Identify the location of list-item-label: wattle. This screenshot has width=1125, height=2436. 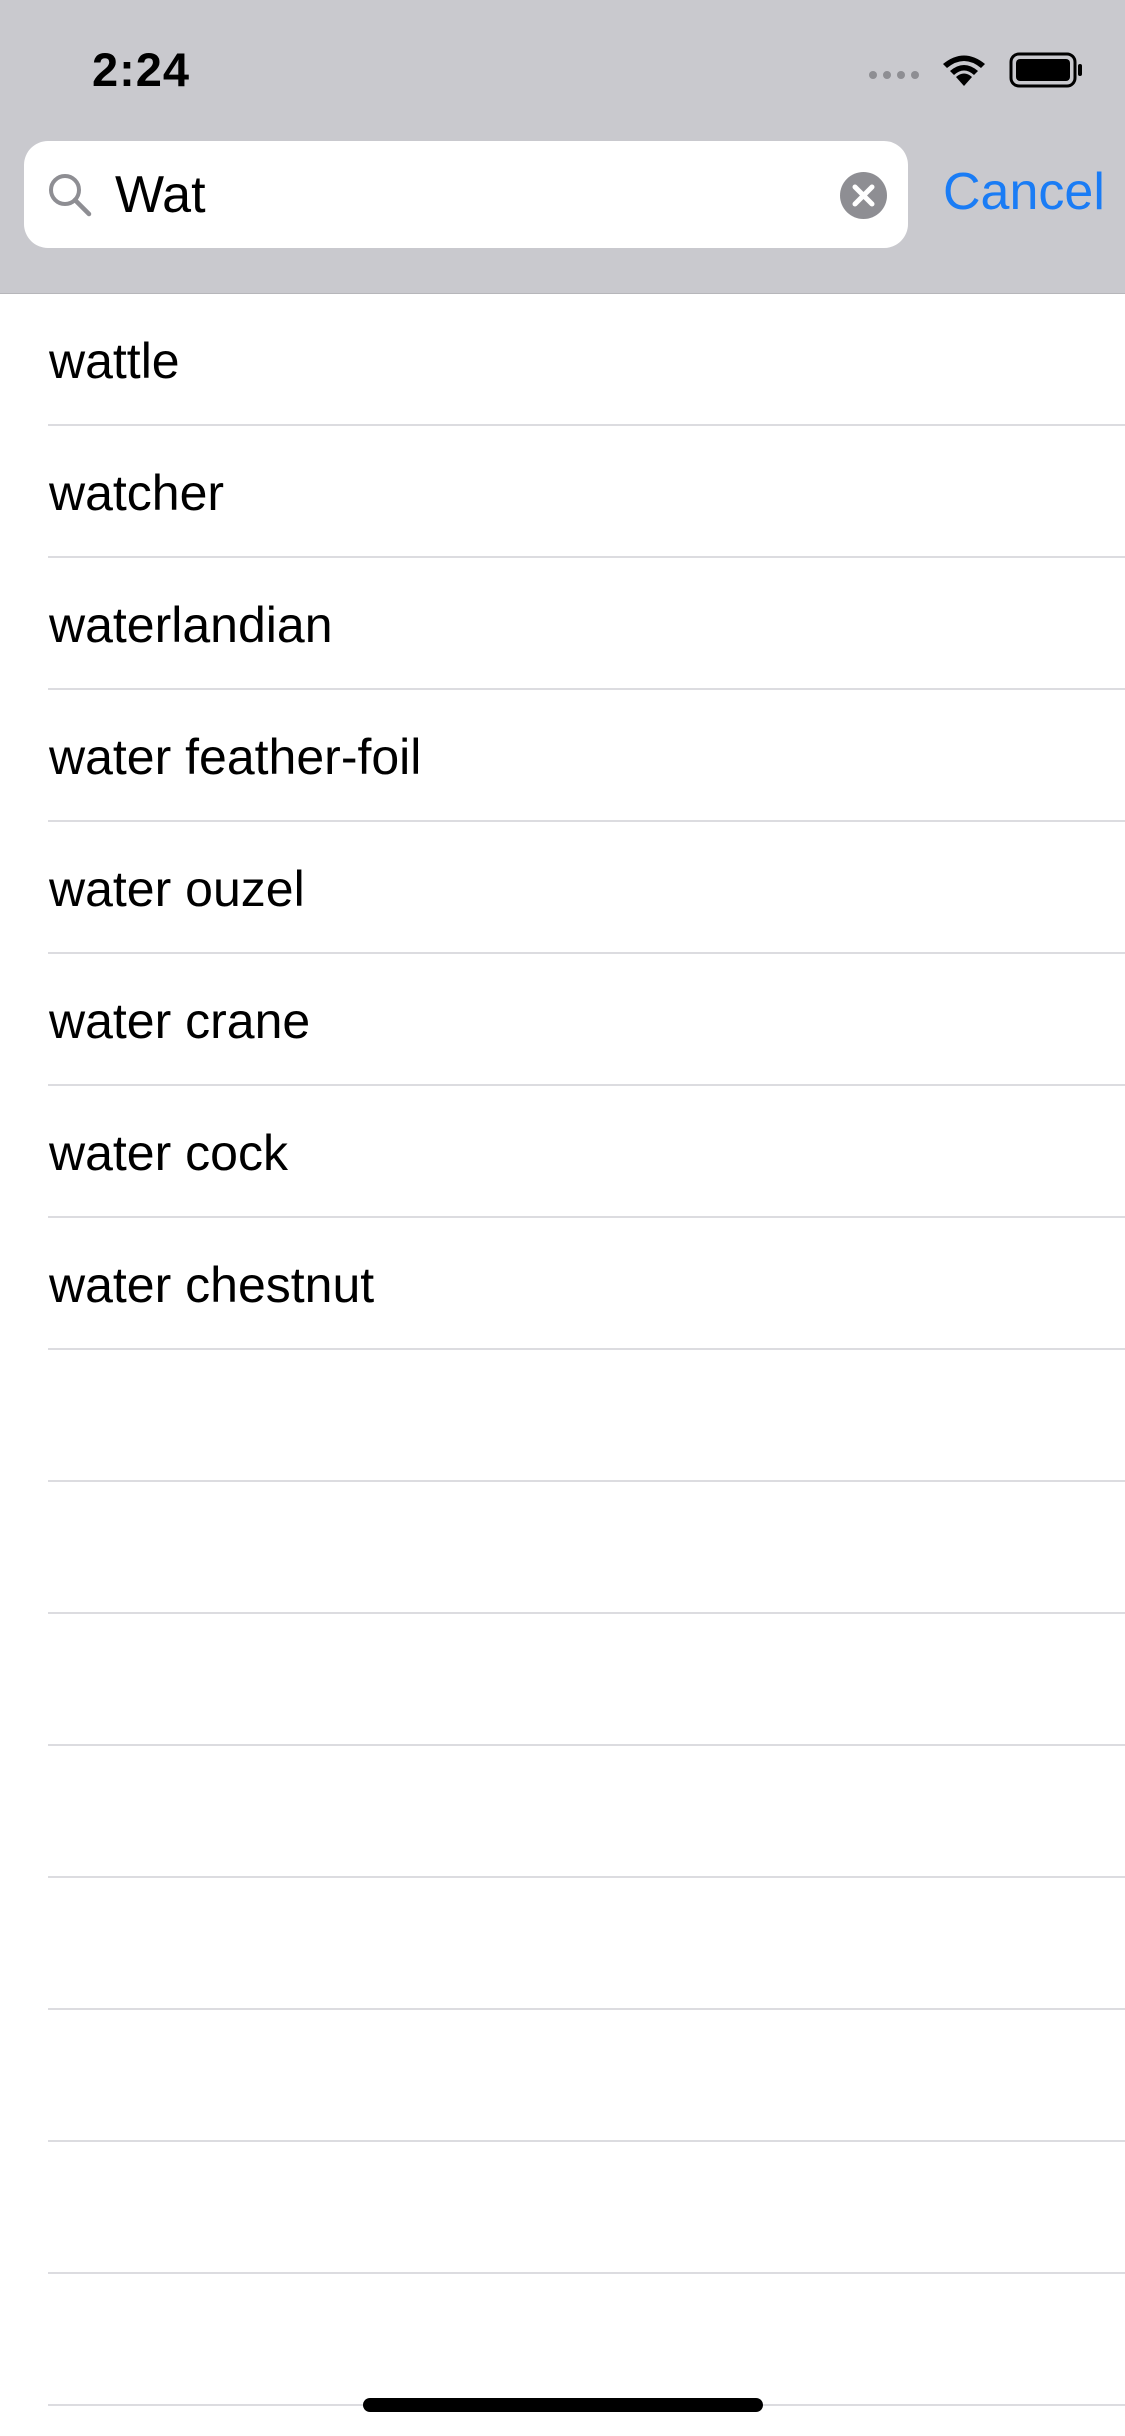
(114, 361).